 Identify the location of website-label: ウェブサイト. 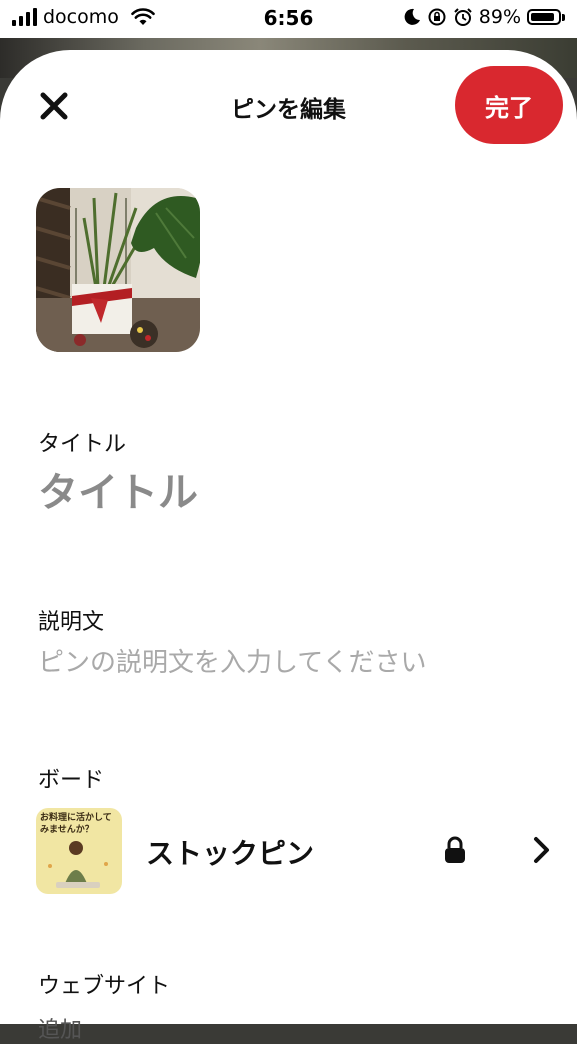
(104, 986).